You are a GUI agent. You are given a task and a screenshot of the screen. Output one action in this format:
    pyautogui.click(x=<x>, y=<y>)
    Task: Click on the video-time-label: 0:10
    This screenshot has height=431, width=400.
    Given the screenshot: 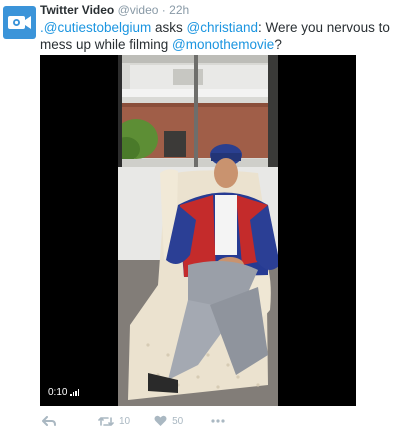 What is the action you would take?
    pyautogui.click(x=58, y=392)
    